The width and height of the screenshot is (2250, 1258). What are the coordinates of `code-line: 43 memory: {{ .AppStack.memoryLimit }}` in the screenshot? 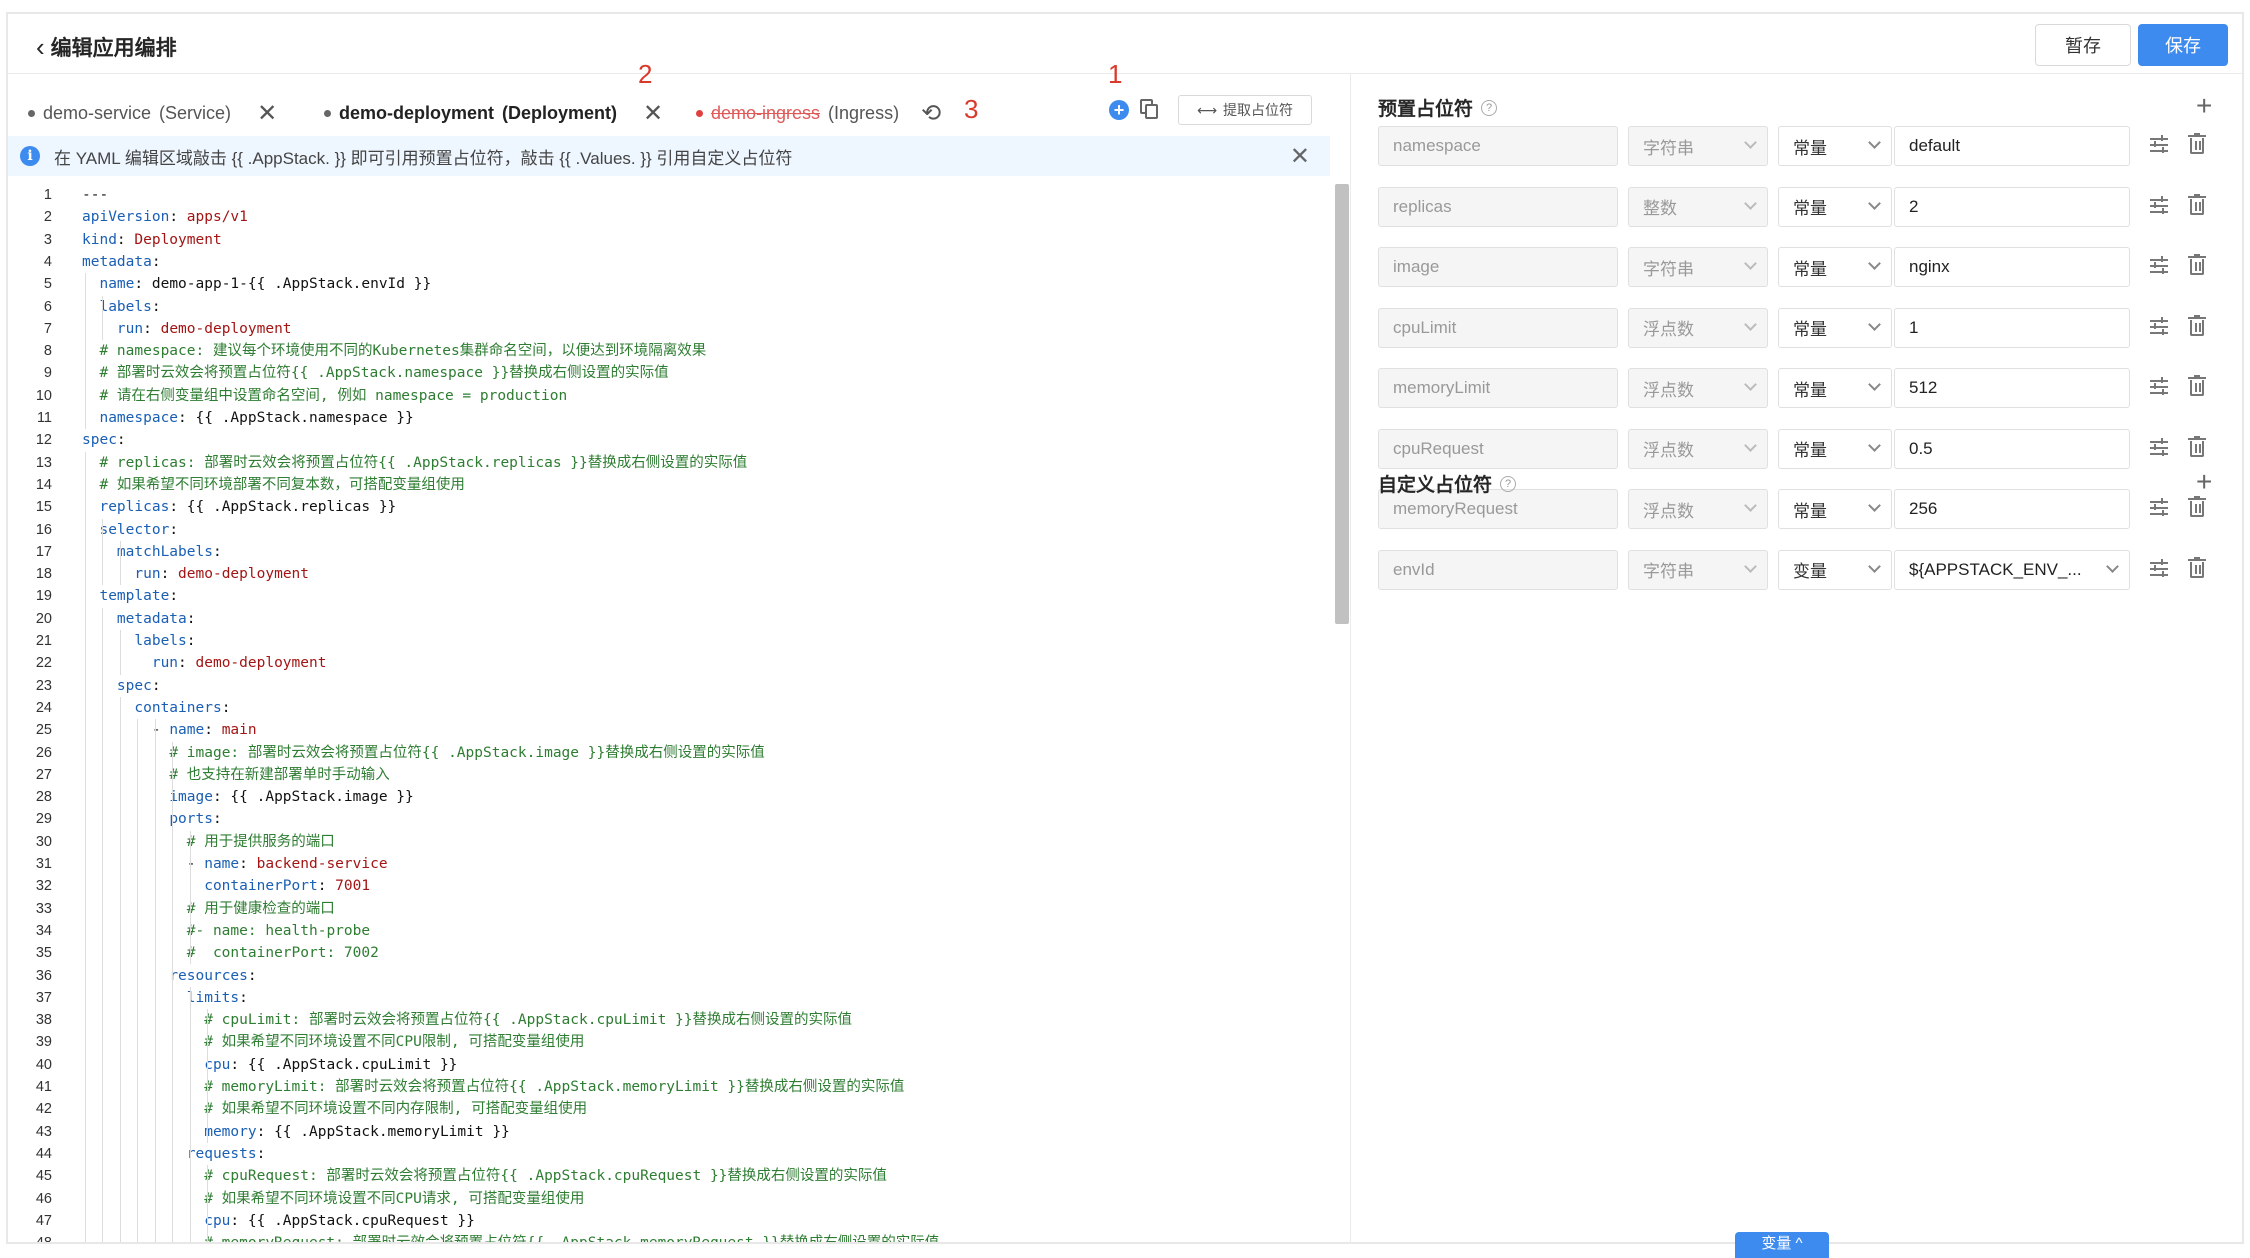 It's located at (669, 1132).